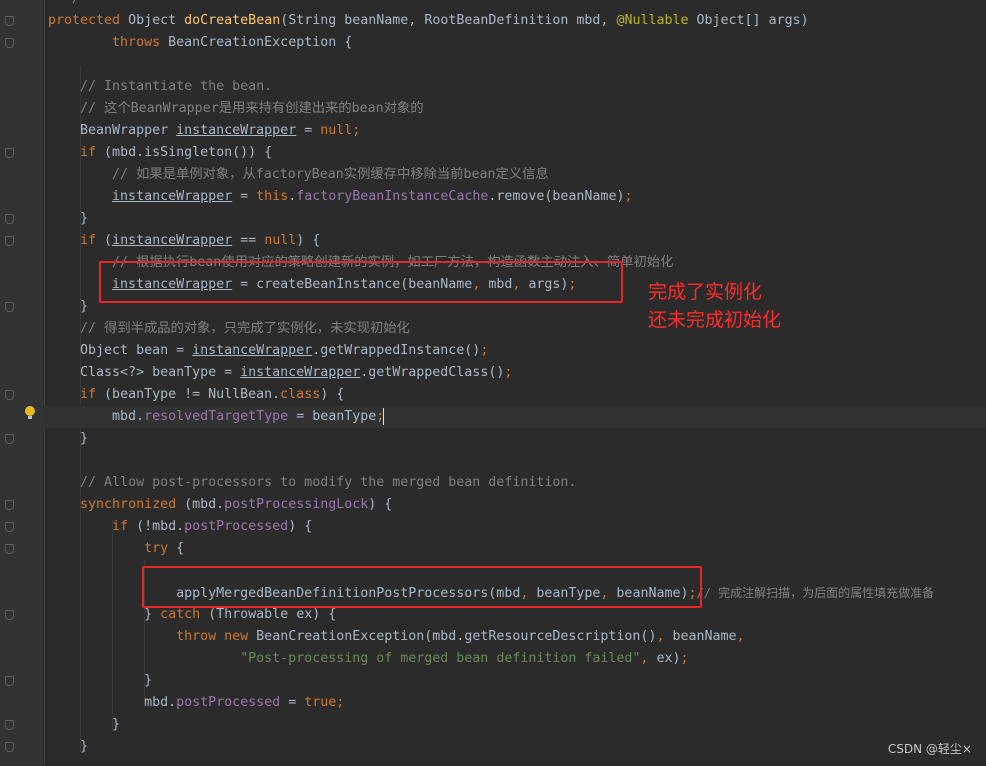 The image size is (986, 766). I want to click on editor-gutter, so click(22, 383).